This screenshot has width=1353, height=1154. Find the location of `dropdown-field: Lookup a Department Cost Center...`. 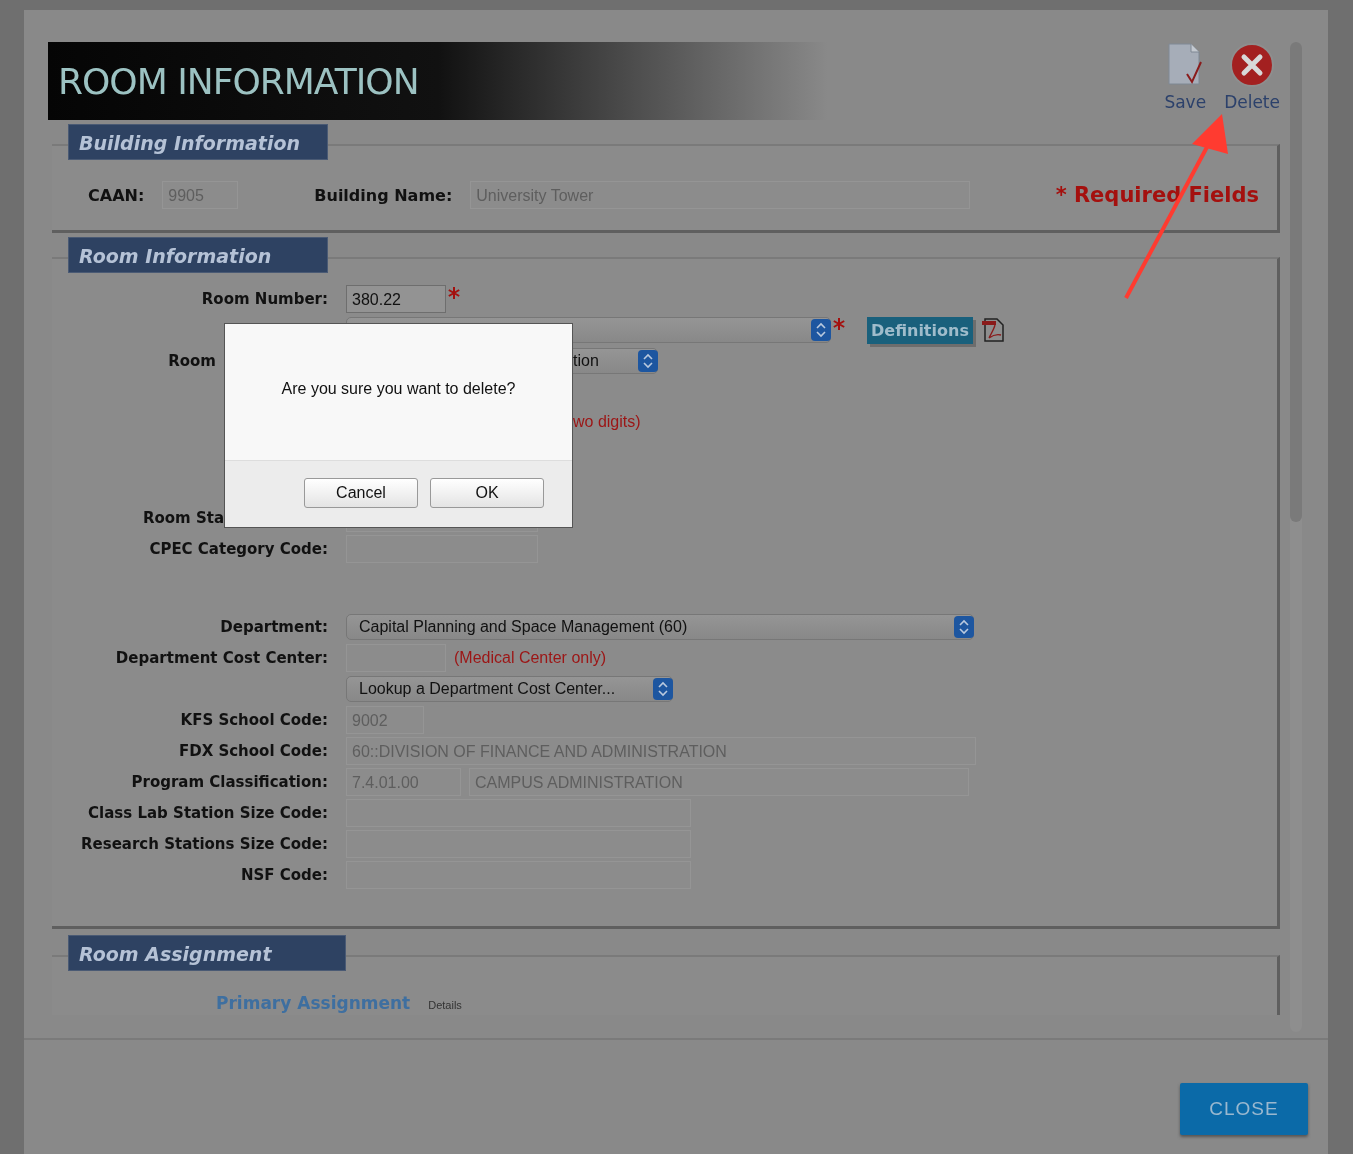

dropdown-field: Lookup a Department Cost Center... is located at coordinates (509, 689).